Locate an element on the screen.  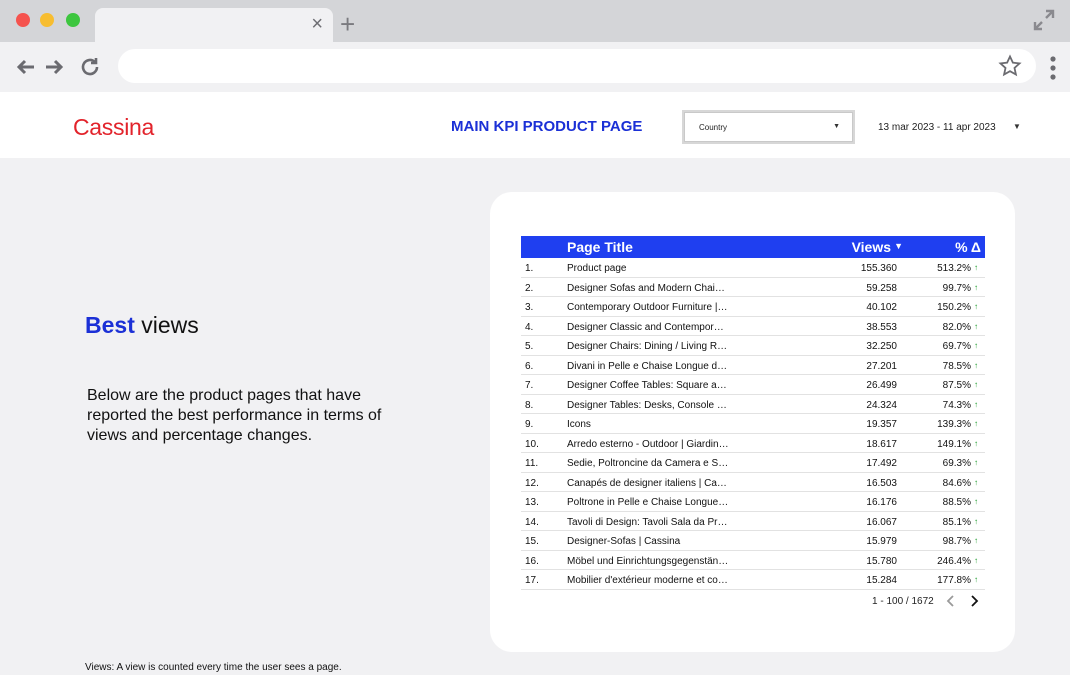
row-views: 32.250 is located at coordinates (881, 346).